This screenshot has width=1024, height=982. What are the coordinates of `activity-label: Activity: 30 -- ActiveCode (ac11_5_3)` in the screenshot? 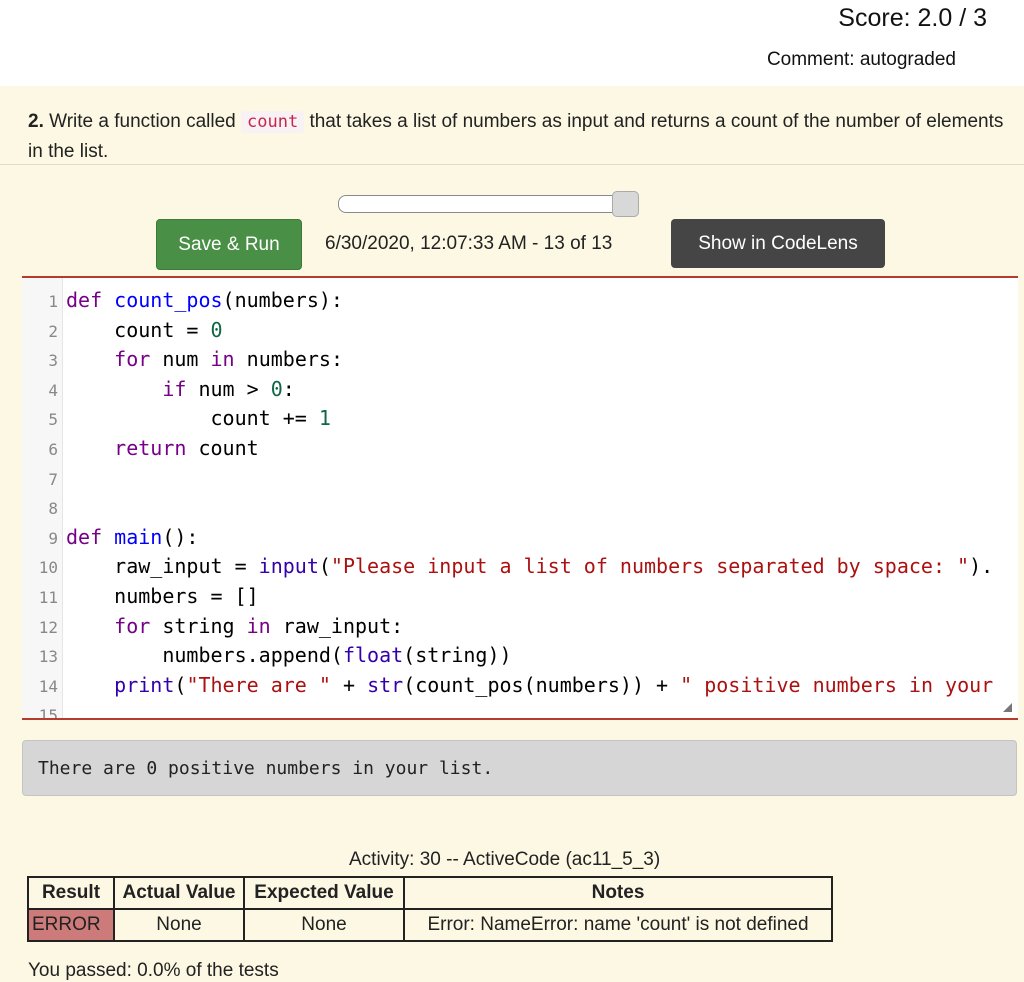 It's located at (505, 859).